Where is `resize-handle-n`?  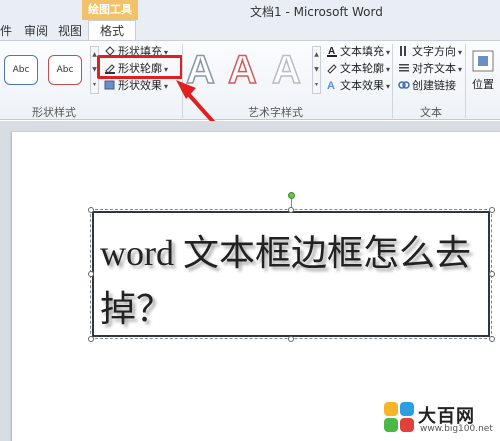 resize-handle-n is located at coordinates (291, 210).